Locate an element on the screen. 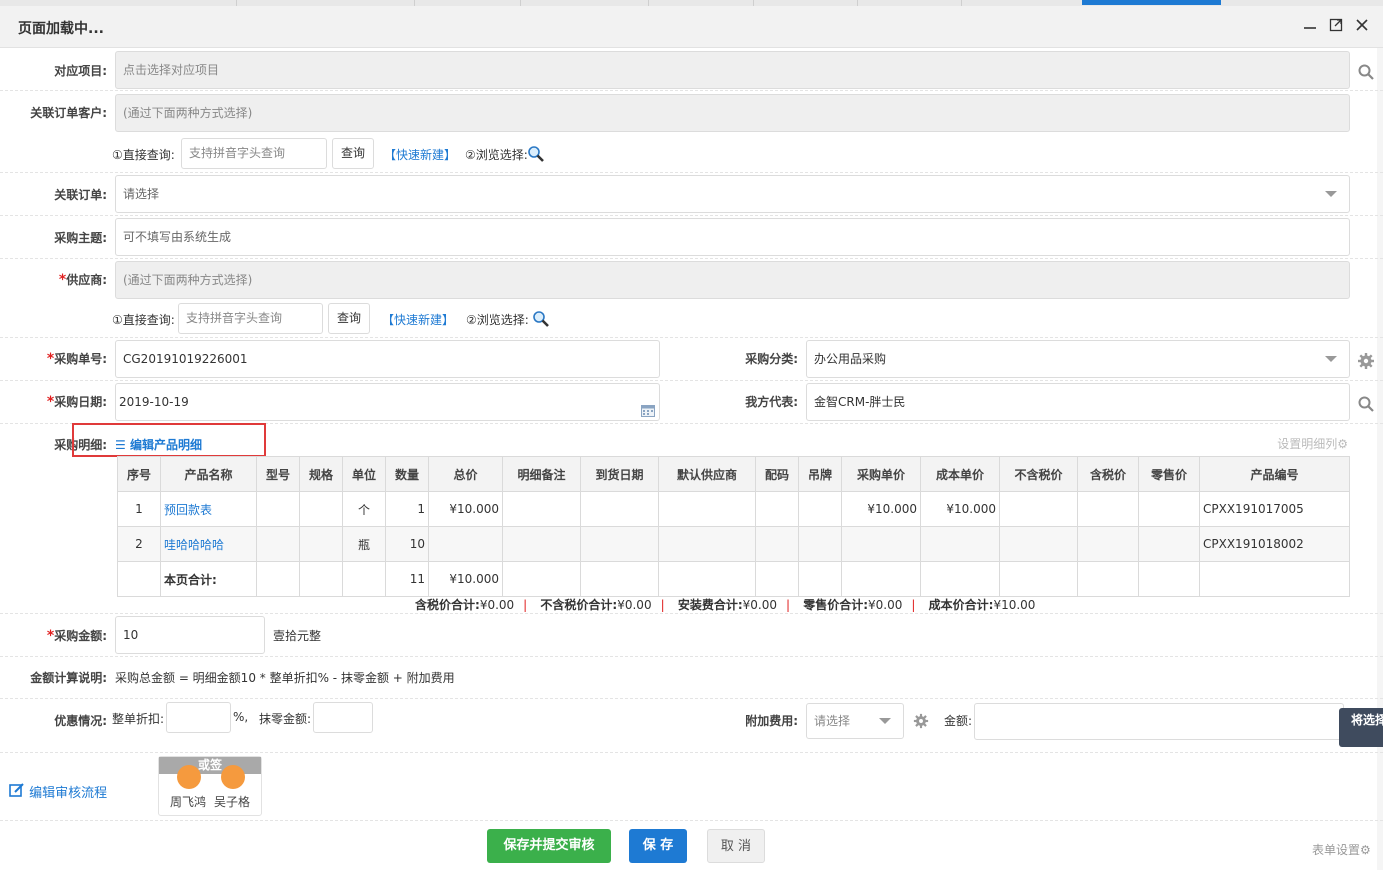 The width and height of the screenshot is (1383, 870). cancel-button: 取 消 is located at coordinates (736, 846).